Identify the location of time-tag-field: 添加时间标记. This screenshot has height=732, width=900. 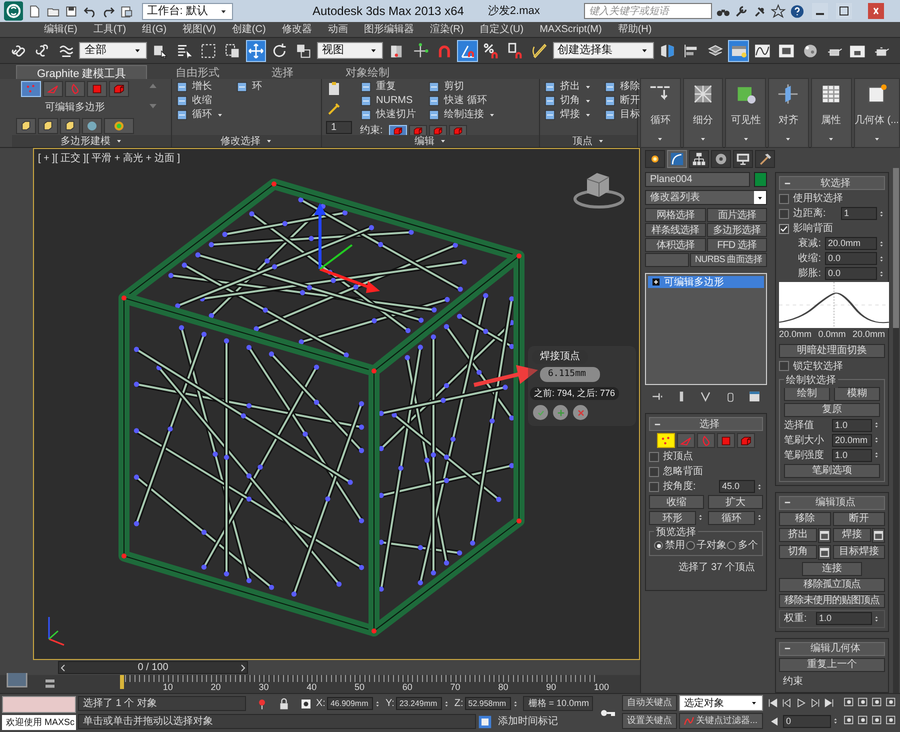
(544, 721).